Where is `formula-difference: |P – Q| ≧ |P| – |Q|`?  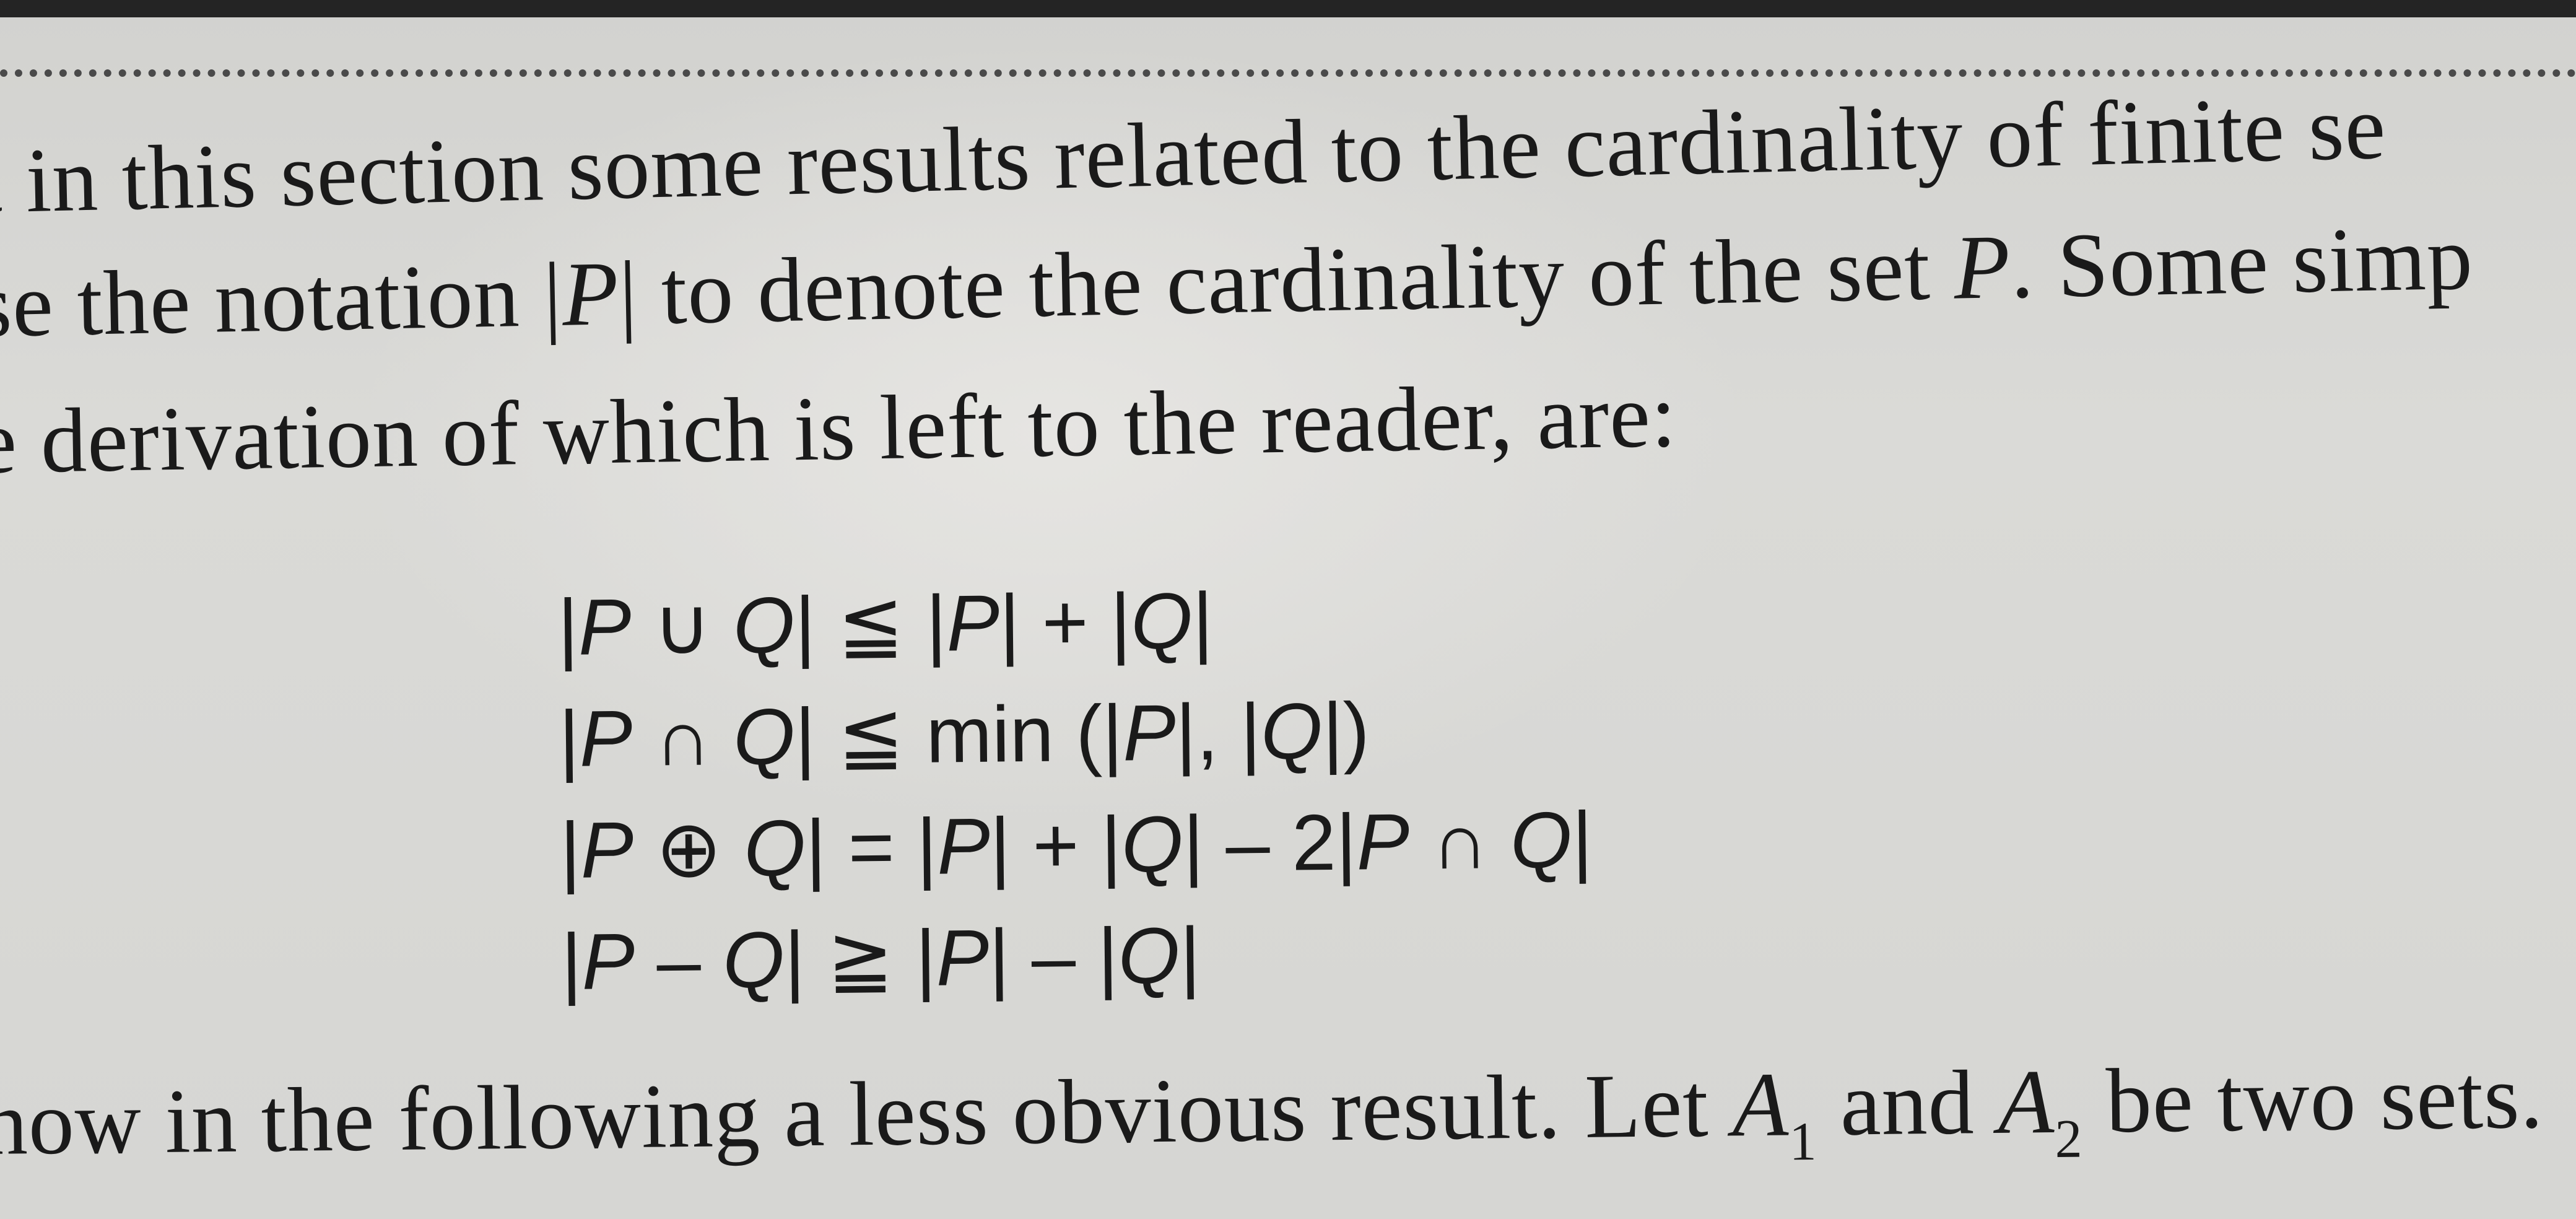 formula-difference: |P – Q| ≧ |P| – |Q| is located at coordinates (880, 959).